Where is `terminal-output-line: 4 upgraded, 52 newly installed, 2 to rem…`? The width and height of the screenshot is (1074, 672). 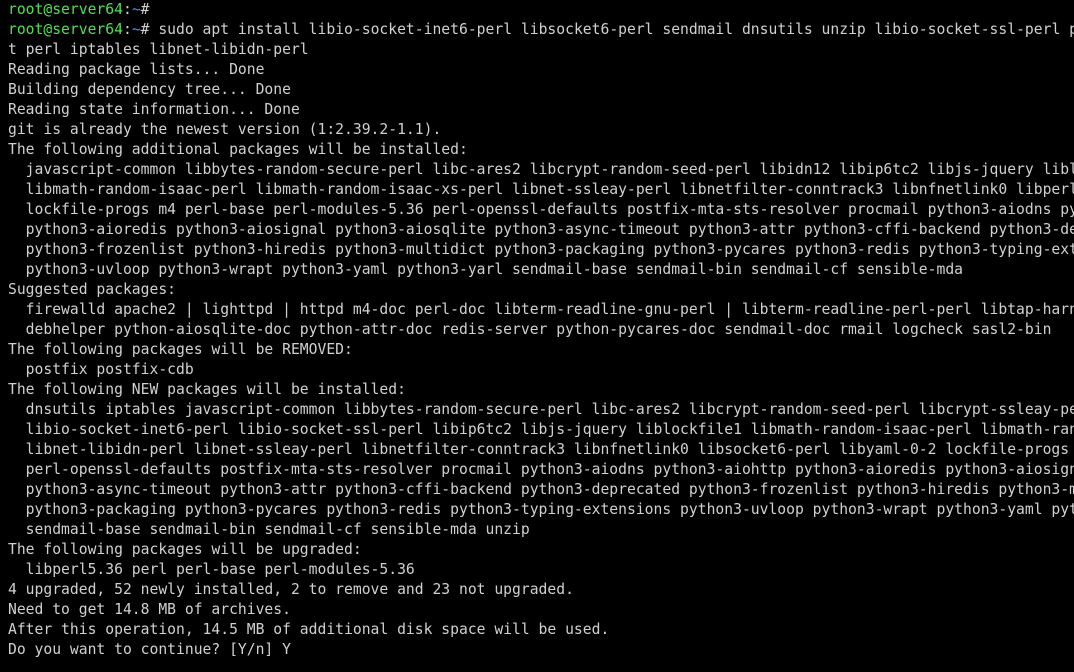 terminal-output-line: 4 upgraded, 52 newly installed, 2 to rem… is located at coordinates (541, 590).